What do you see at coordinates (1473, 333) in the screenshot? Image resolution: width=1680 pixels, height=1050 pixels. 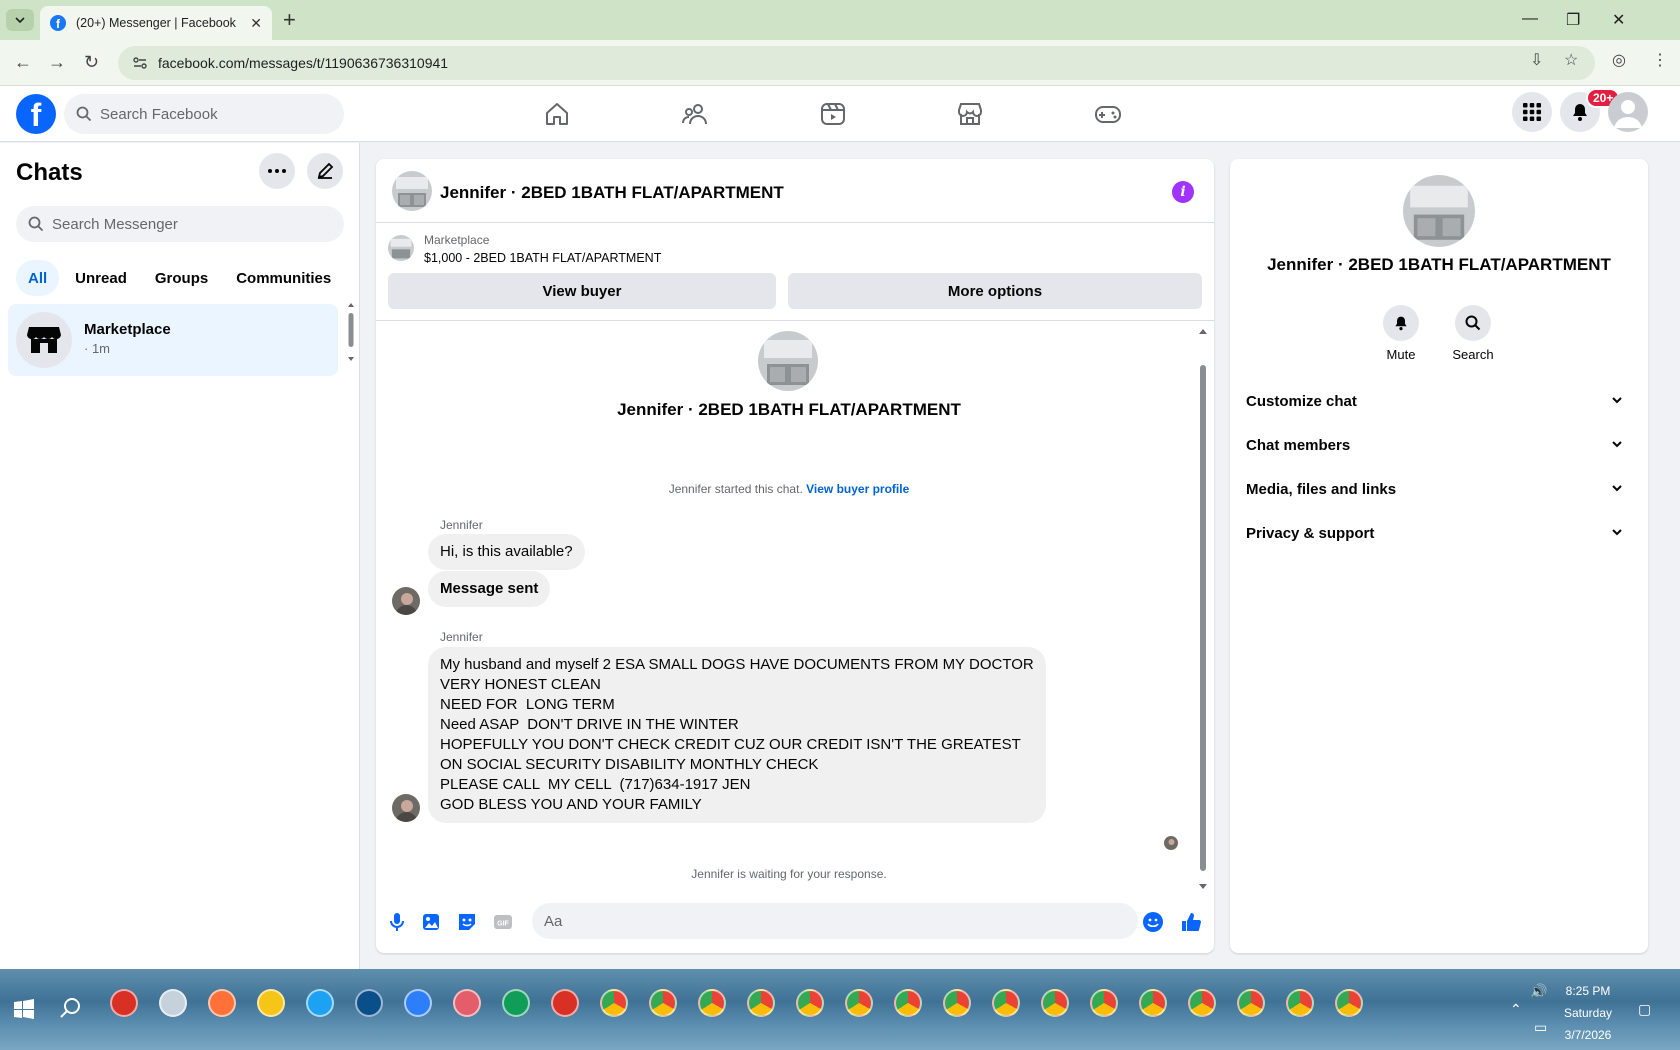 I see `search-in-chat-button: Search` at bounding box center [1473, 333].